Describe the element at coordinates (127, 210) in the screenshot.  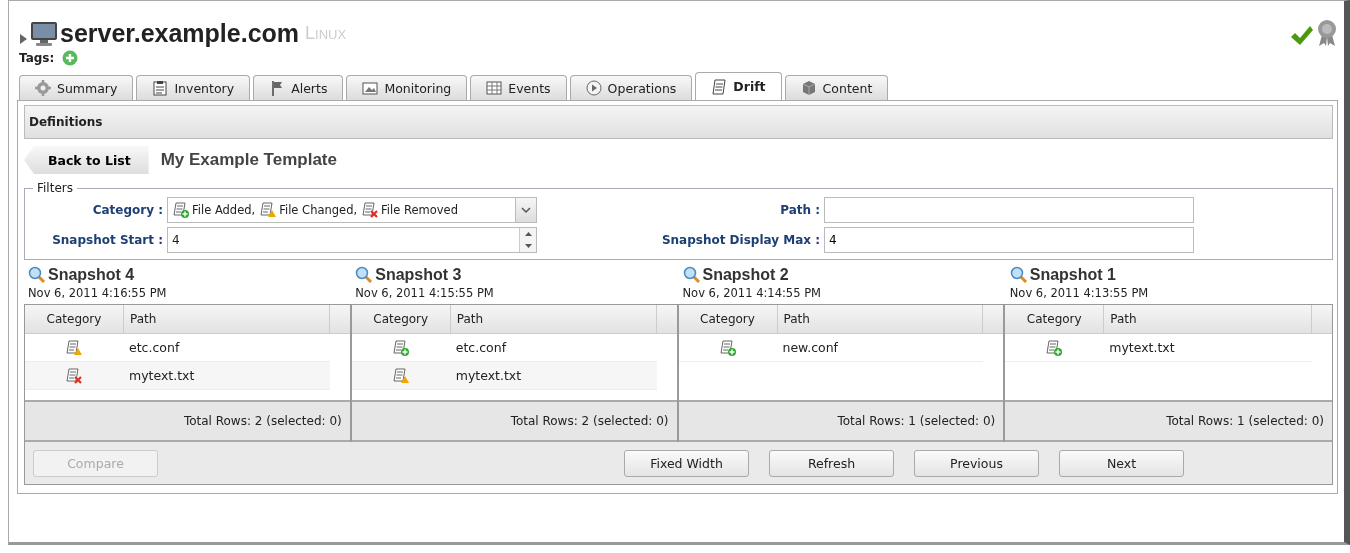
I see `field-label: Category :` at that location.